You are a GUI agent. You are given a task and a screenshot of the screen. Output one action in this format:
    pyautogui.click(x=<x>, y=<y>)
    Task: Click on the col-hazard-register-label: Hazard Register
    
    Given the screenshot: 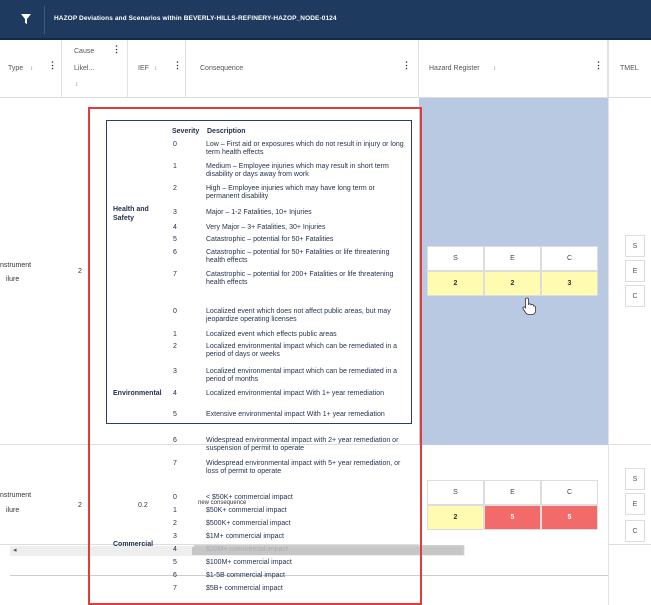 What is the action you would take?
    pyautogui.click(x=454, y=68)
    